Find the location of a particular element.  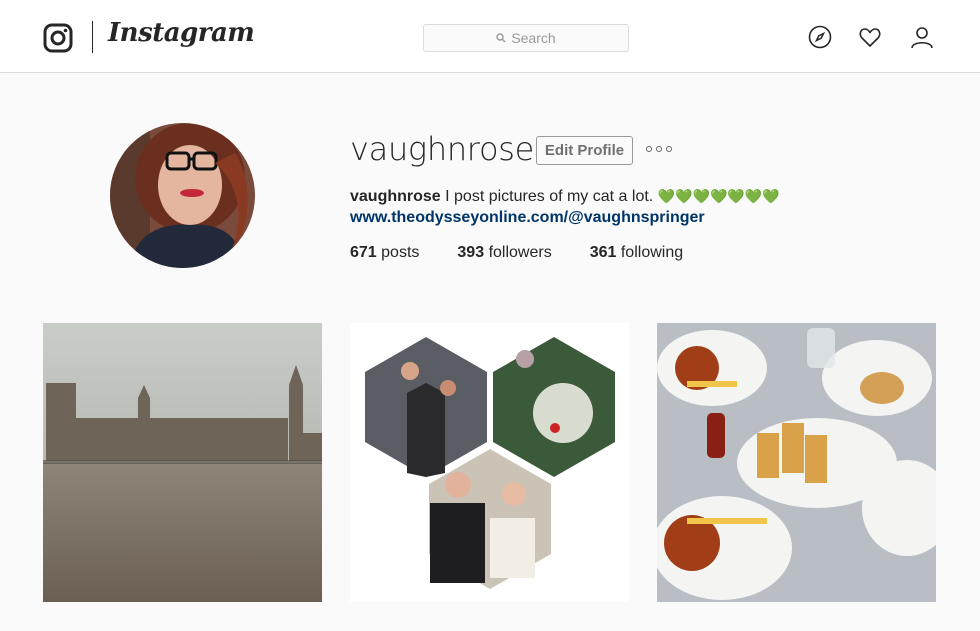

posts-count: 671 posts is located at coordinates (384, 253).